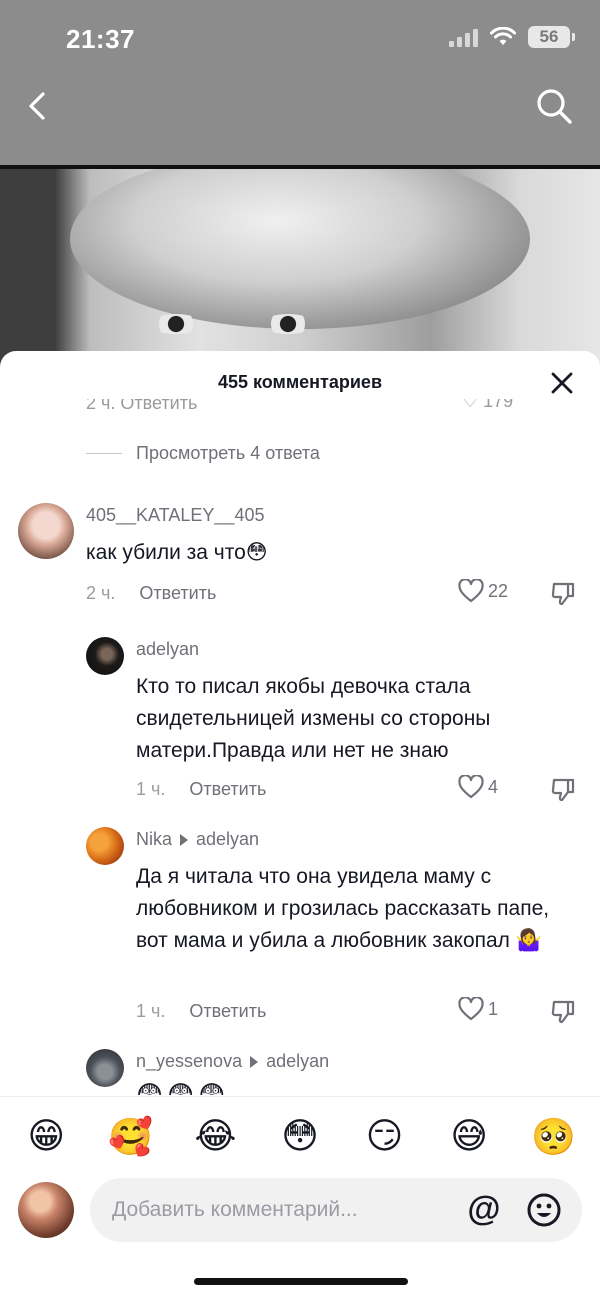  I want to click on comment-username: n_yessenova adelyan, so click(232, 1061).